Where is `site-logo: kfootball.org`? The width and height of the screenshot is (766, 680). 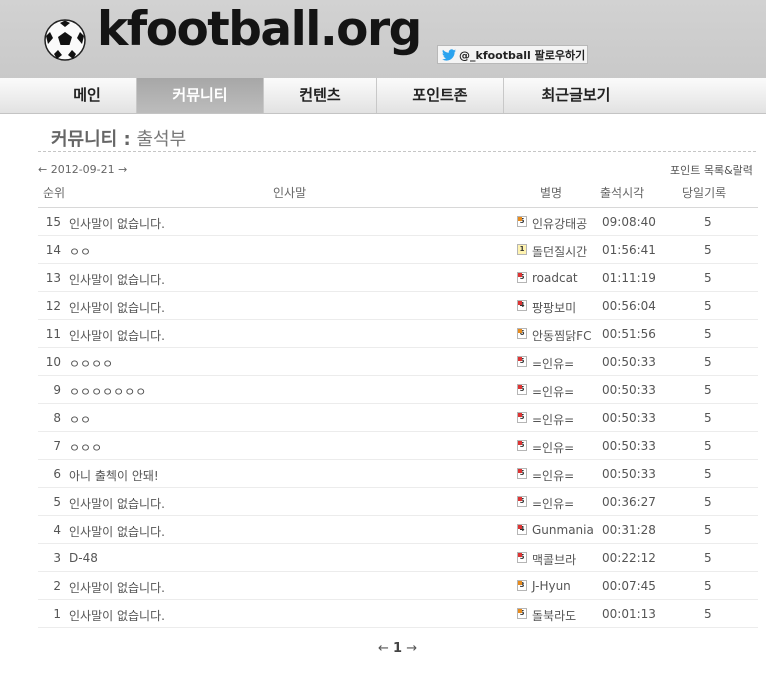 site-logo: kfootball.org is located at coordinates (259, 29).